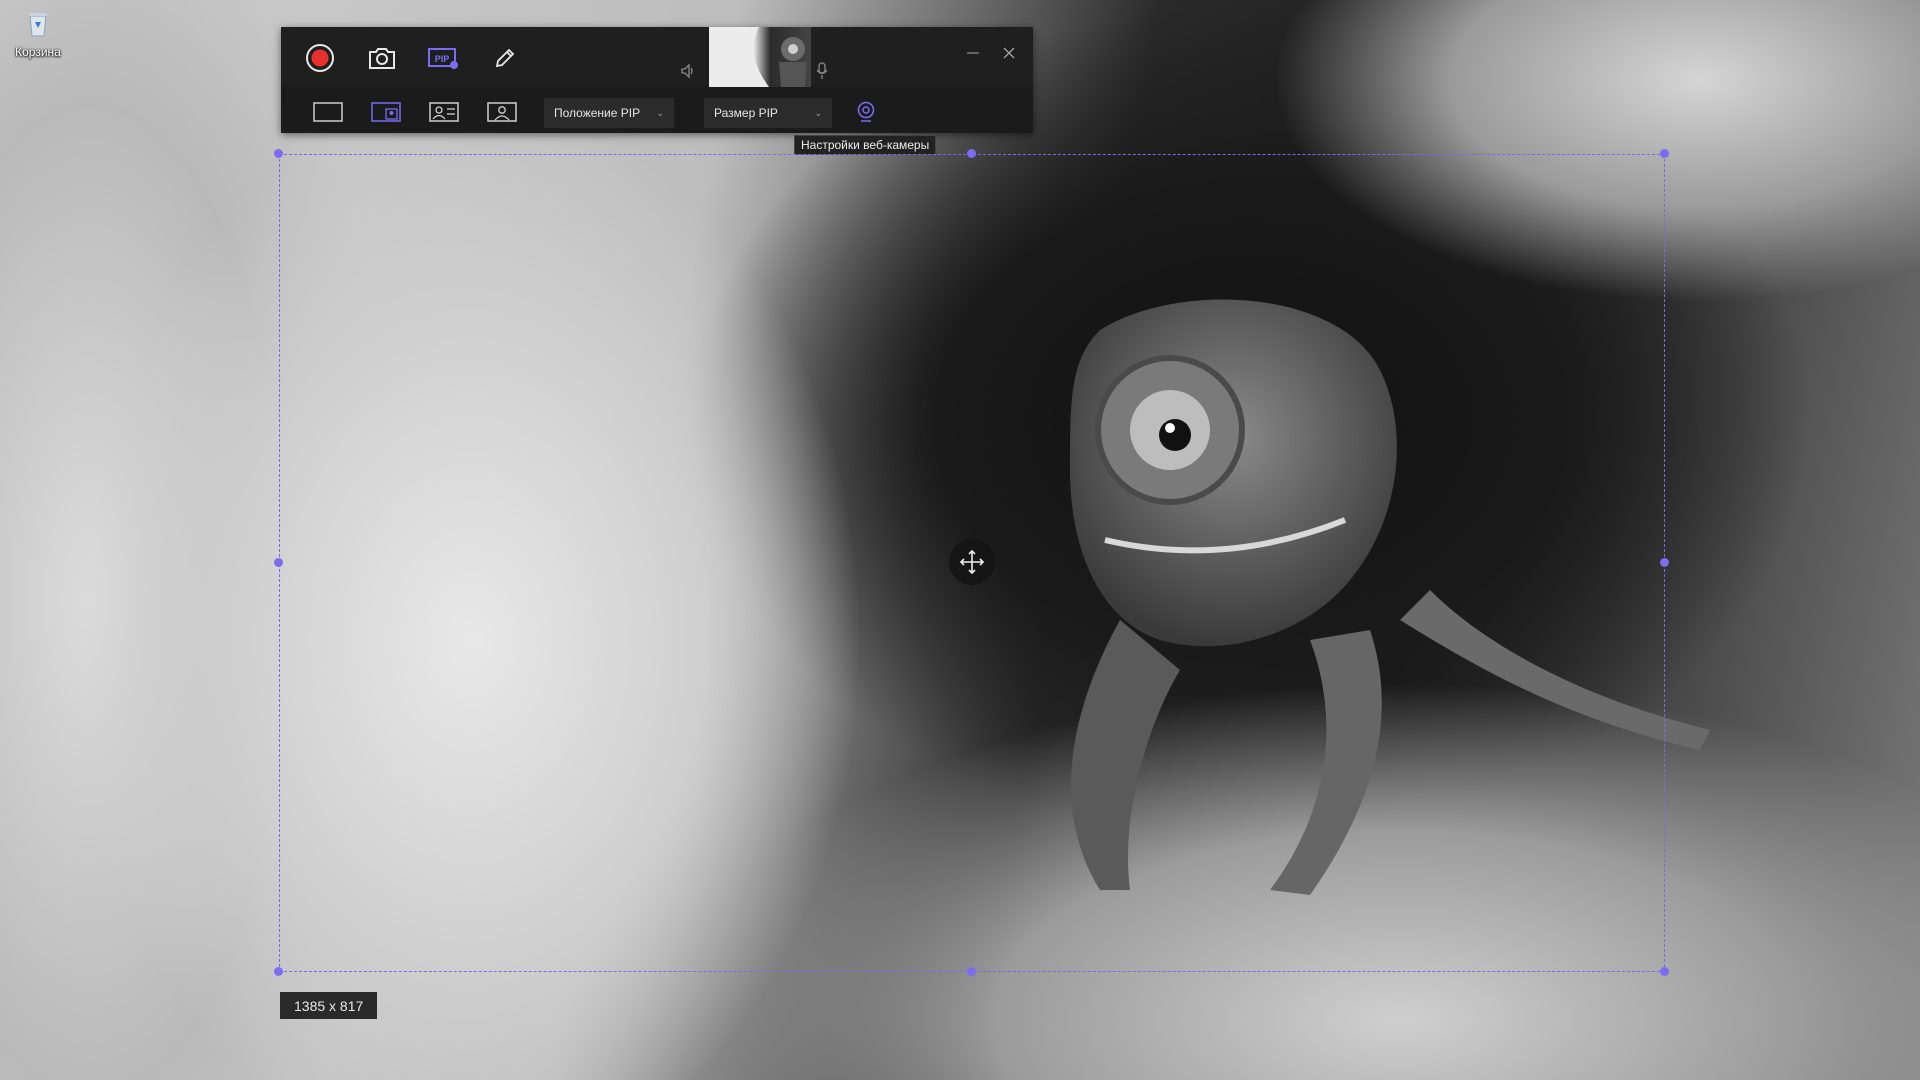  What do you see at coordinates (1664, 971) in the screenshot?
I see `resize-handle-bottom-right` at bounding box center [1664, 971].